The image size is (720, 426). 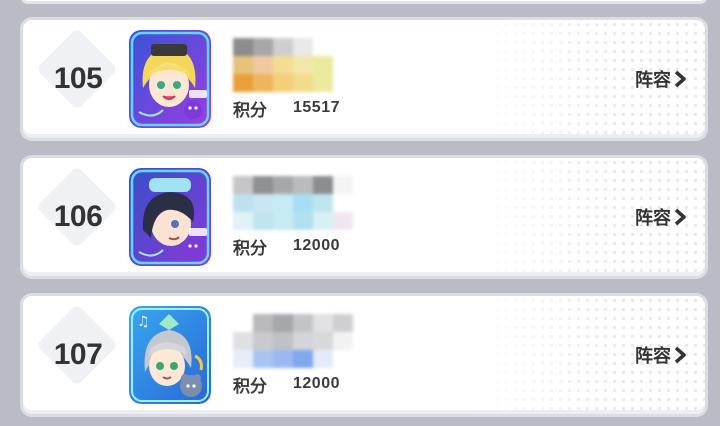 I want to click on character-portrait-blonde-icon, so click(x=170, y=79).